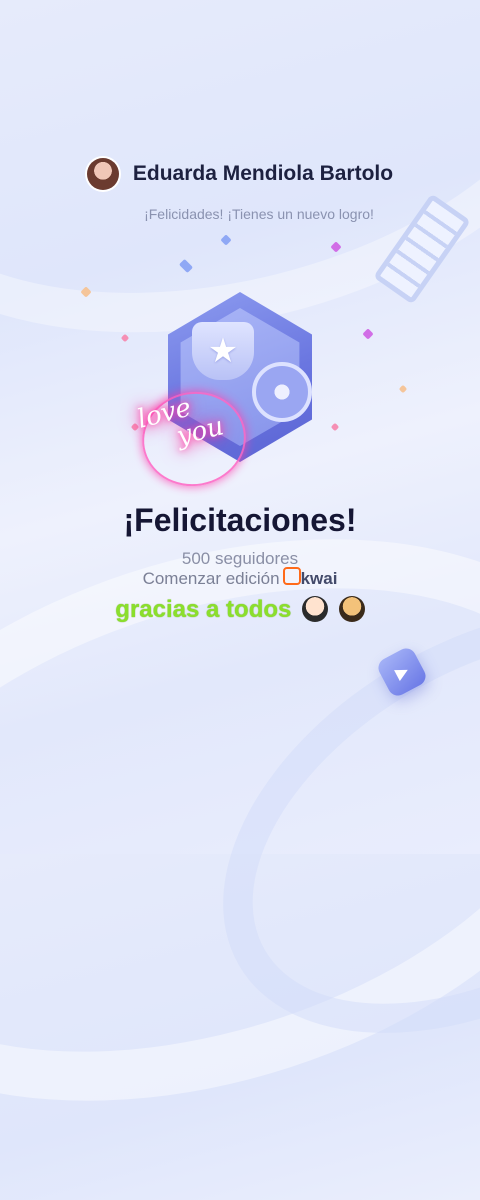 The width and height of the screenshot is (480, 1200). I want to click on user-name: Eduarda Mendiola Bartolo, so click(263, 174).